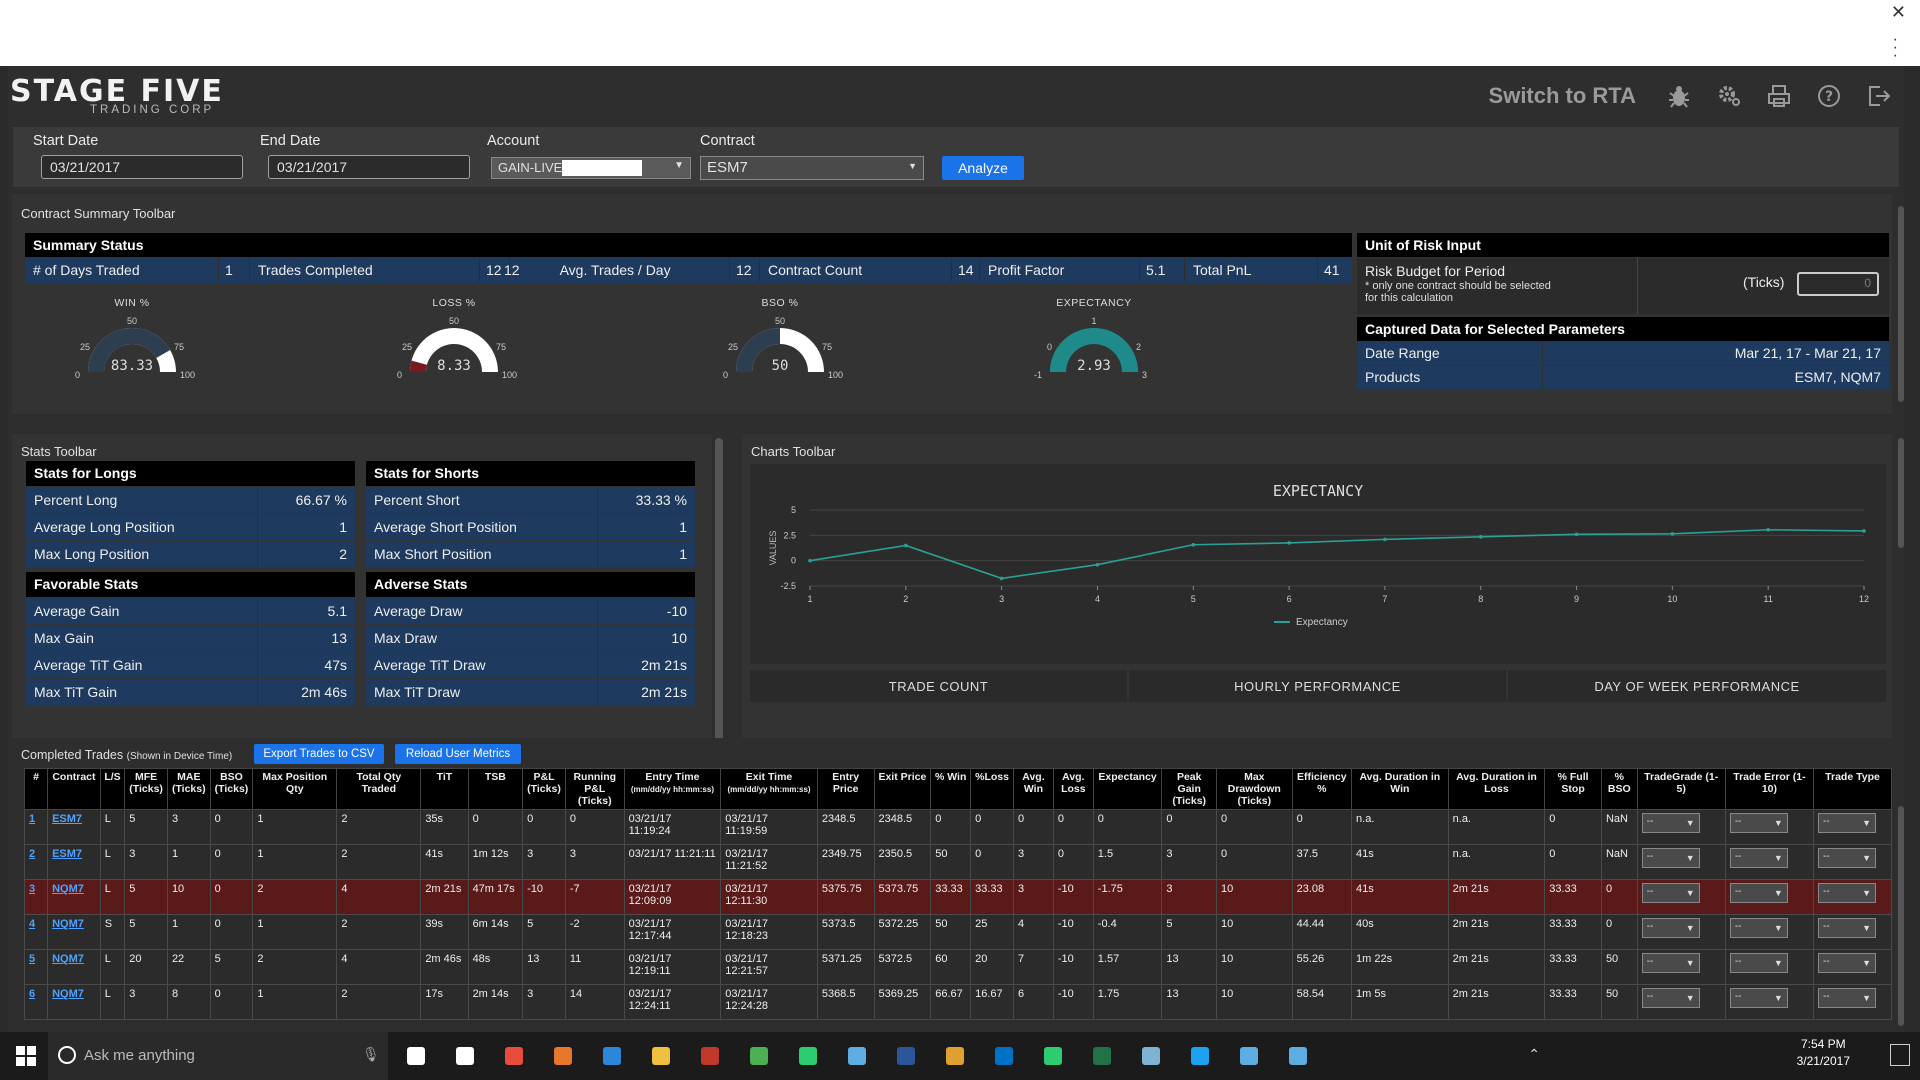 The width and height of the screenshot is (1920, 1080). Describe the element at coordinates (1249, 1056) in the screenshot. I see `app-window-icon` at that location.